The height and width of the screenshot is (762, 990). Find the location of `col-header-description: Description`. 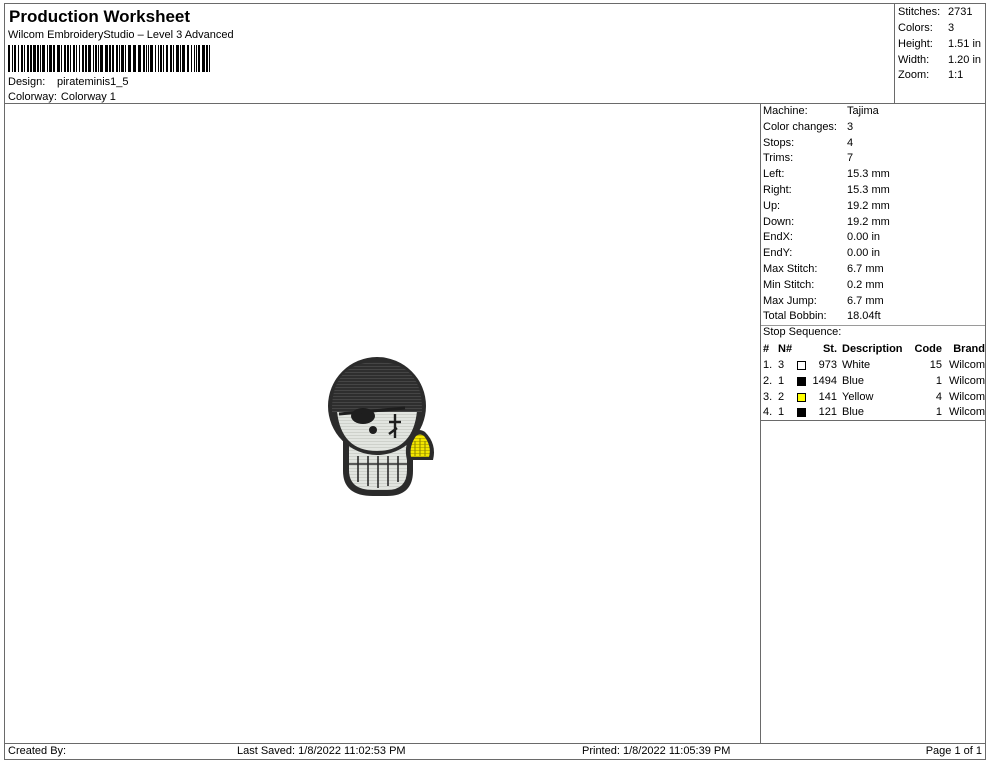

col-header-description: Description is located at coordinates (872, 349).